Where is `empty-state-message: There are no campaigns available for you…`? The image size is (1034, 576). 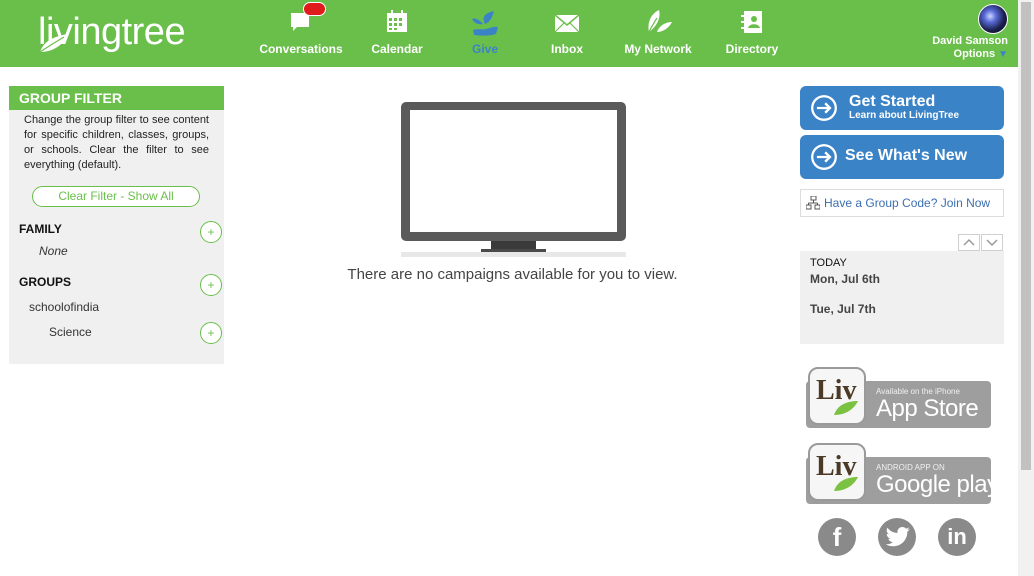 empty-state-message: There are no campaigns available for you… is located at coordinates (512, 274).